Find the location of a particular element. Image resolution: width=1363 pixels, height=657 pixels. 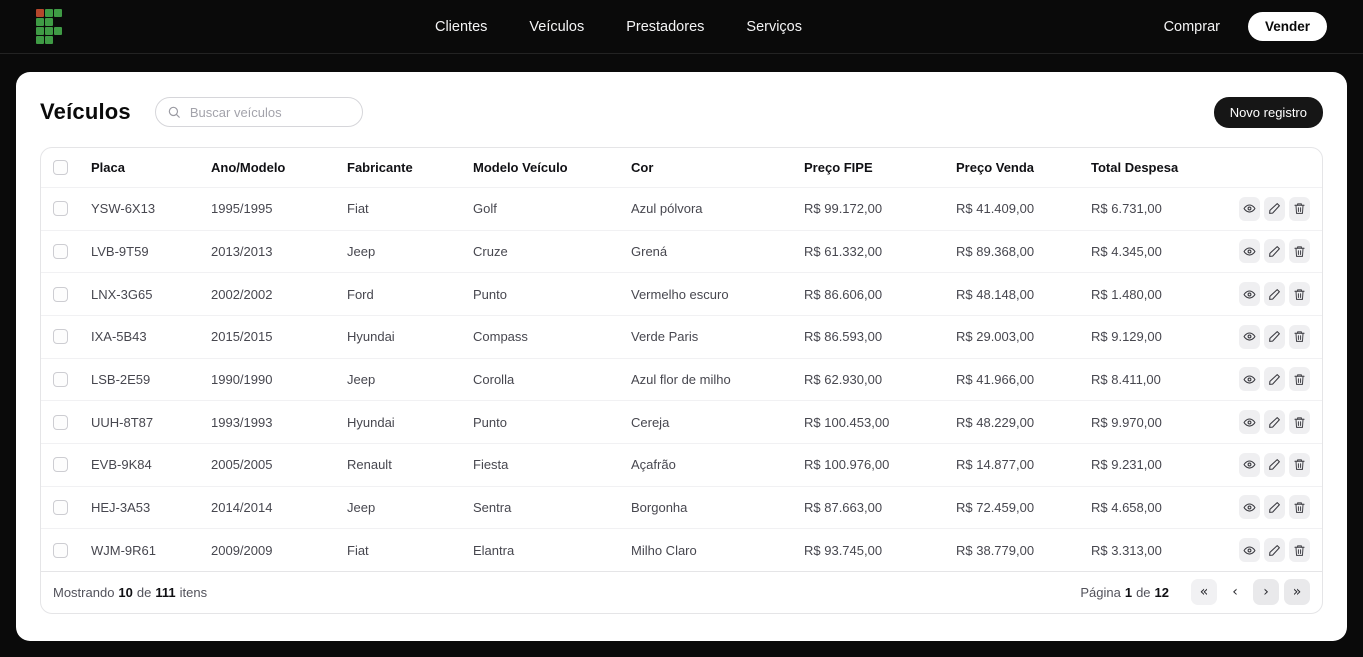

first-page-button: « is located at coordinates (1204, 592).